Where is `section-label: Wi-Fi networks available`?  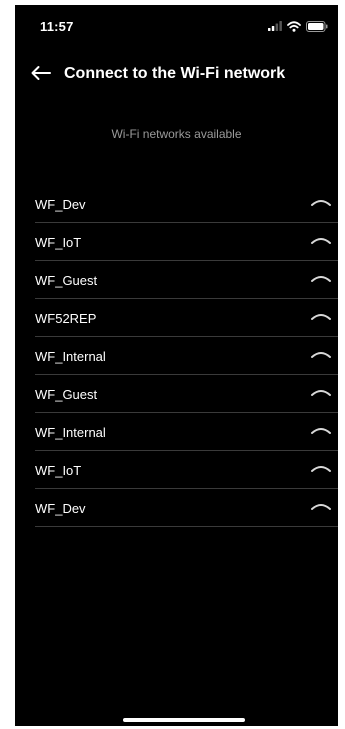
section-label: Wi-Fi networks available is located at coordinates (176, 134).